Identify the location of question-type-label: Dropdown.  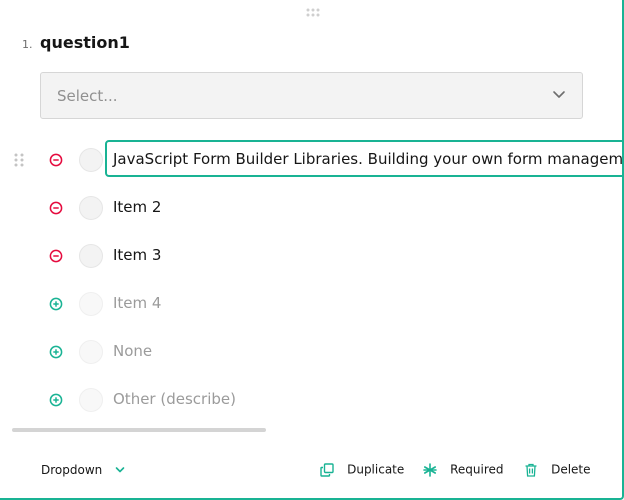
(72, 470).